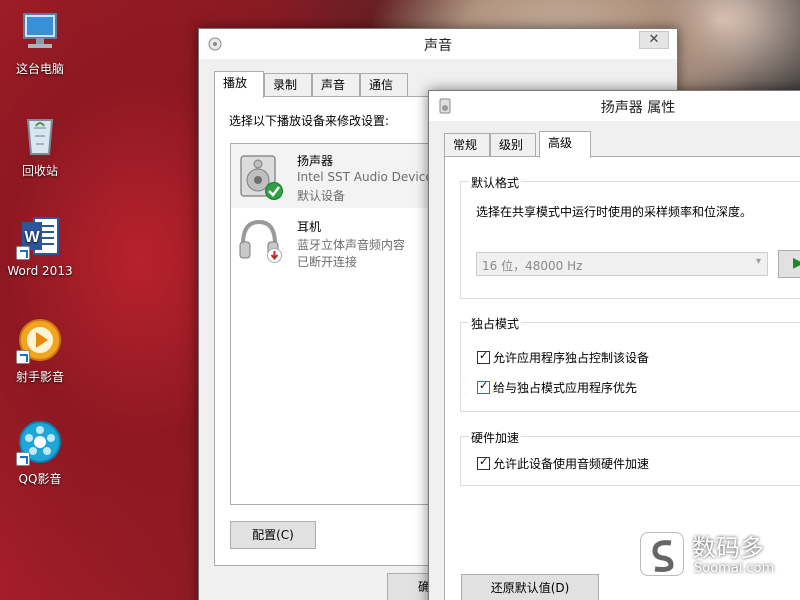 This screenshot has width=800, height=600. I want to click on desktop-icon-shooter-player: 射手影音, so click(40, 350).